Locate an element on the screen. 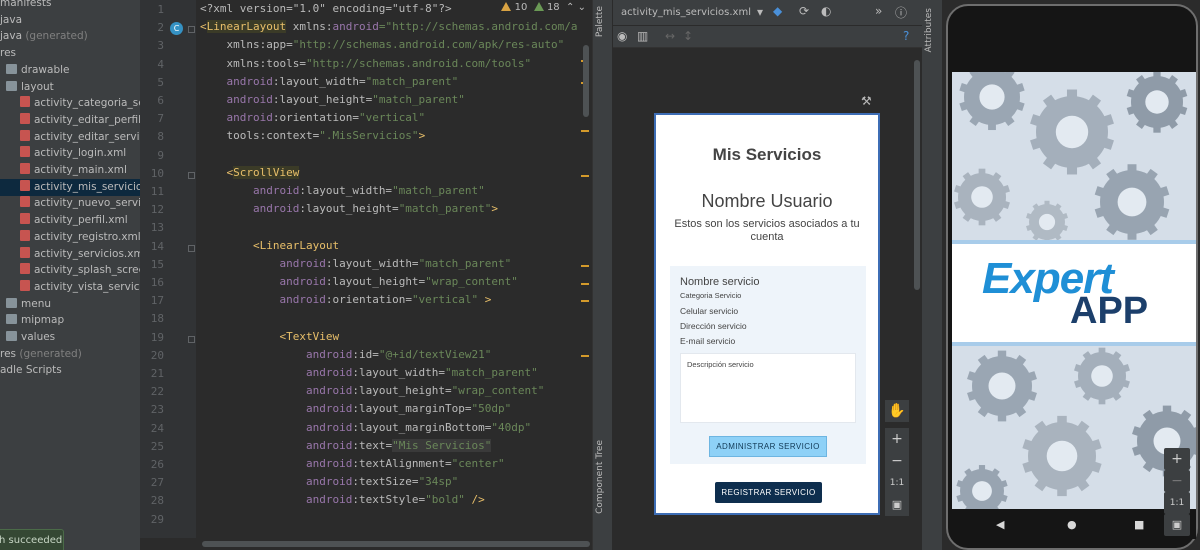  tree-folder-item: adle Scripts is located at coordinates (70, 370).